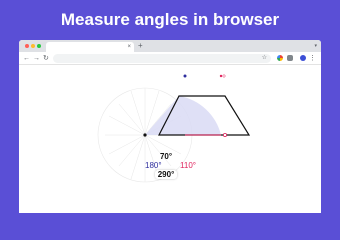 This screenshot has width=340, height=240. Describe the element at coordinates (26, 58) in the screenshot. I see `back-arrow-icon: ←` at that location.